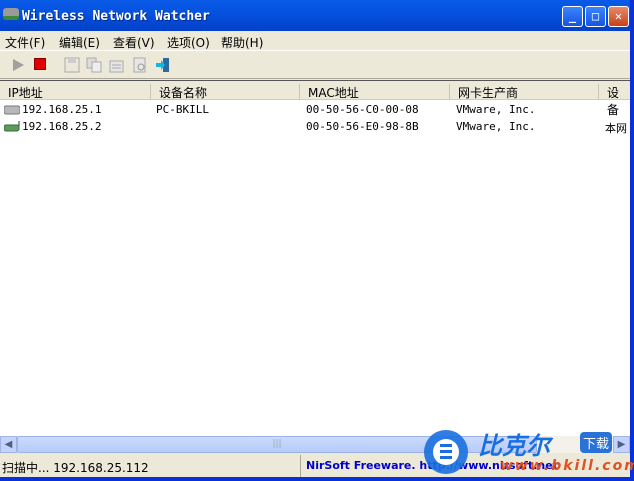 This screenshot has width=634, height=481. What do you see at coordinates (79, 42) in the screenshot?
I see `menu-edit: 编辑(E)` at bounding box center [79, 42].